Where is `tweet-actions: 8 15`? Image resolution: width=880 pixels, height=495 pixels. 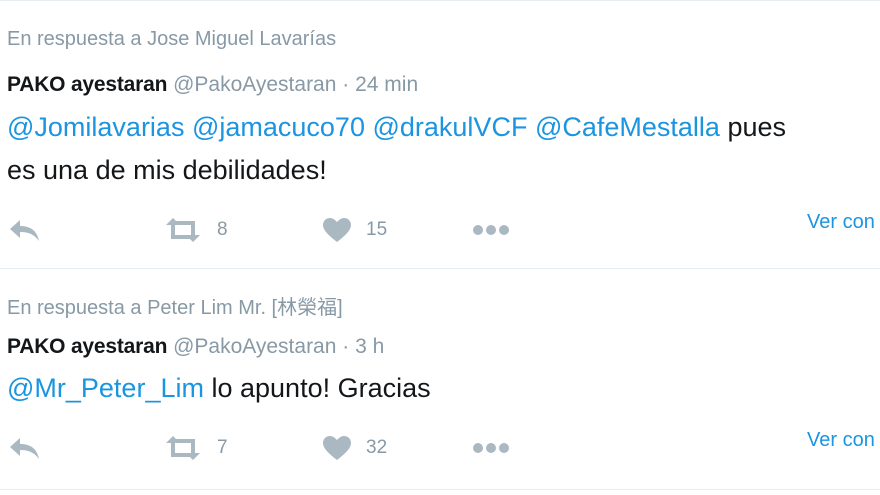 tweet-actions: 8 15 is located at coordinates (440, 230).